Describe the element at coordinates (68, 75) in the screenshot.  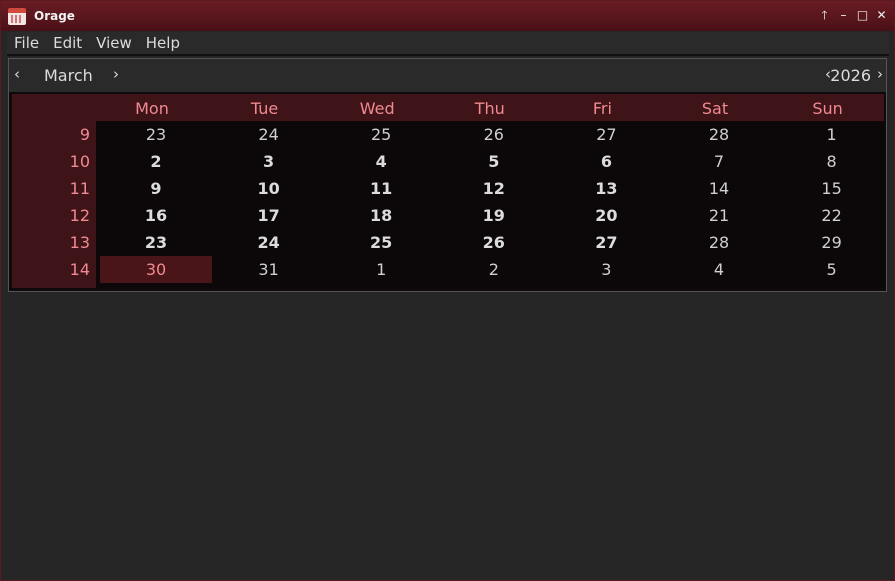
I see `month-label: March` at that location.